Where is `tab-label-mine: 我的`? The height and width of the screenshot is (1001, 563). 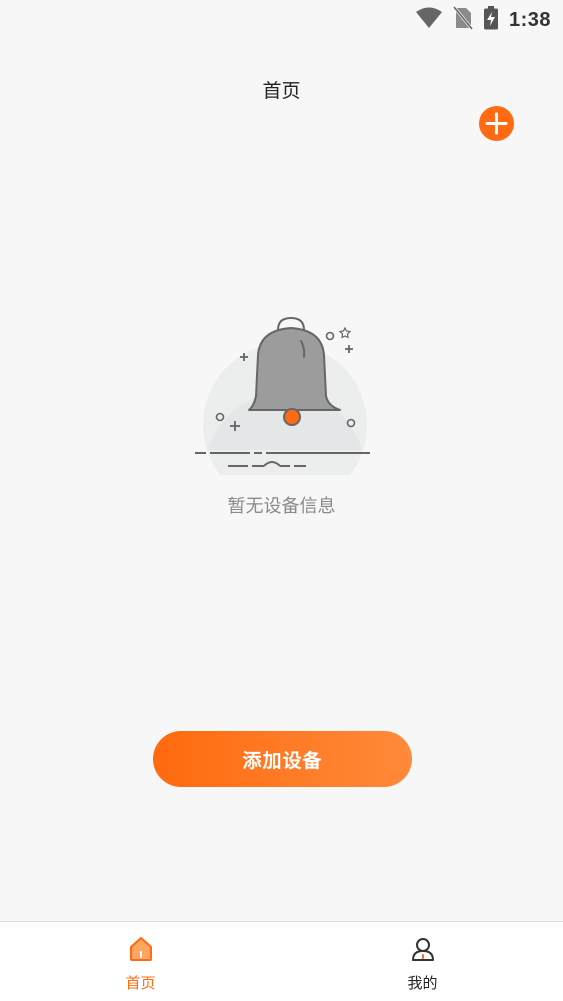
tab-label-mine: 我的 is located at coordinates (422, 983).